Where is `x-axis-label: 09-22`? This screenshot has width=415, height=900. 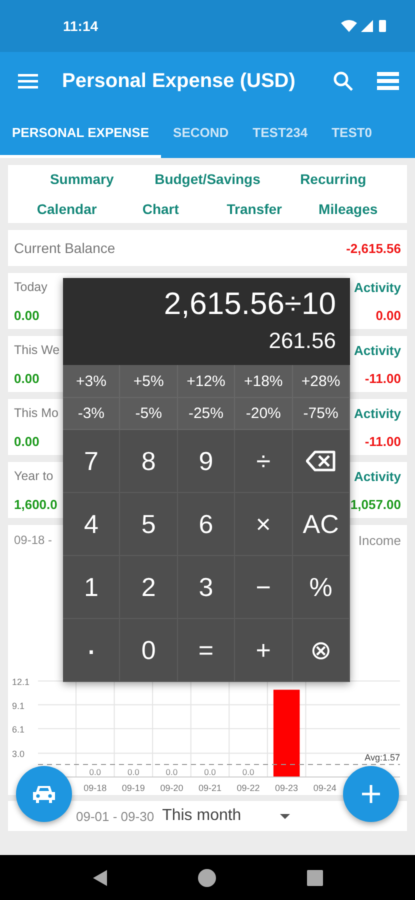 x-axis-label: 09-22 is located at coordinates (248, 788).